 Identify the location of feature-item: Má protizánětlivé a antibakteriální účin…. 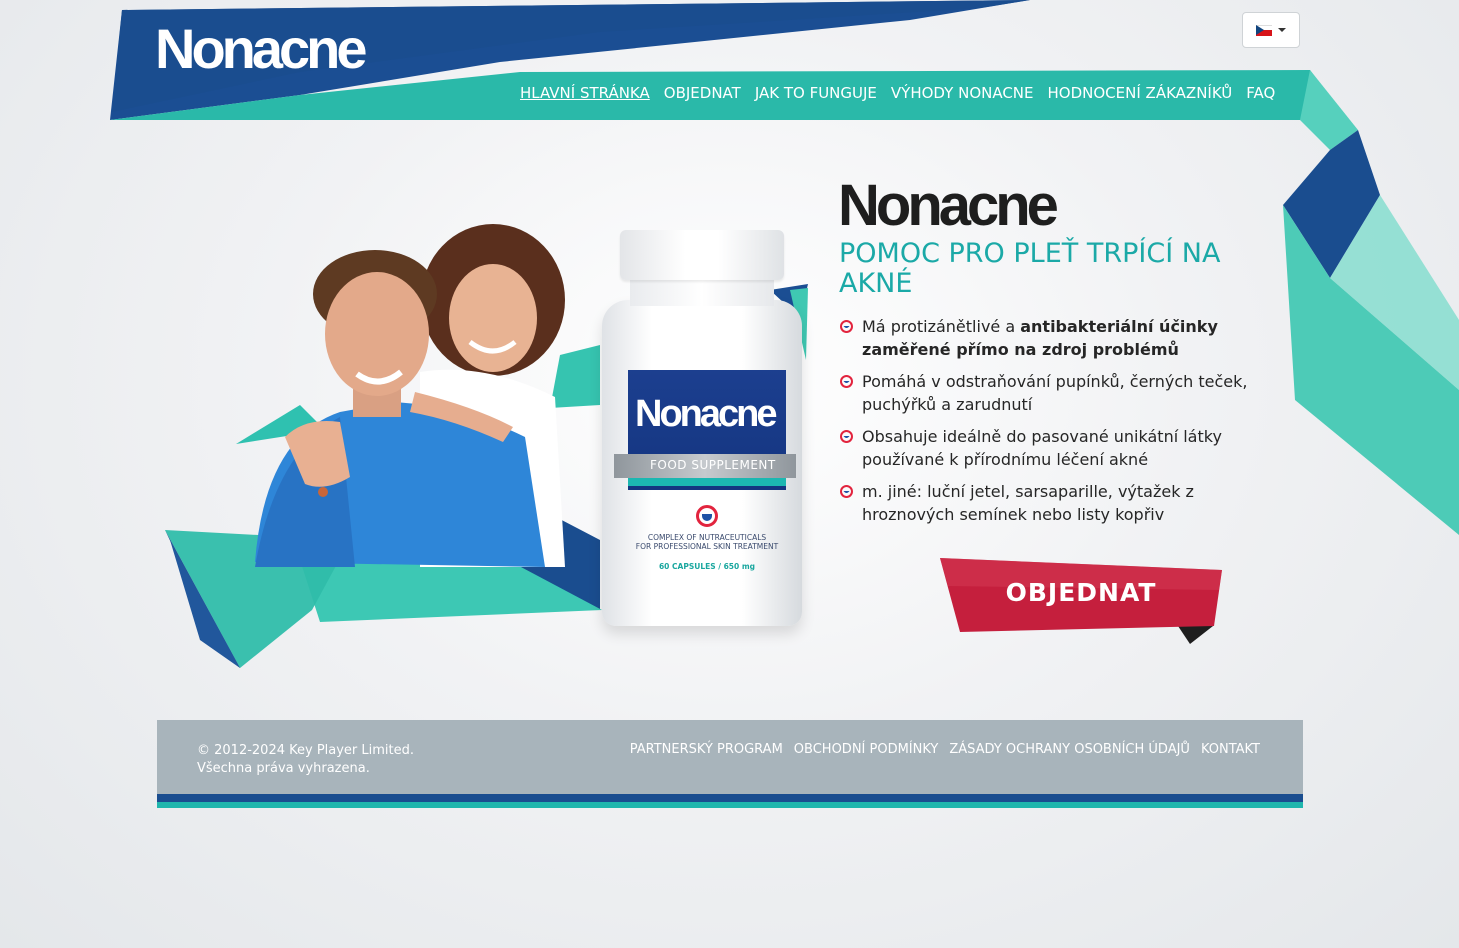
(1050, 338).